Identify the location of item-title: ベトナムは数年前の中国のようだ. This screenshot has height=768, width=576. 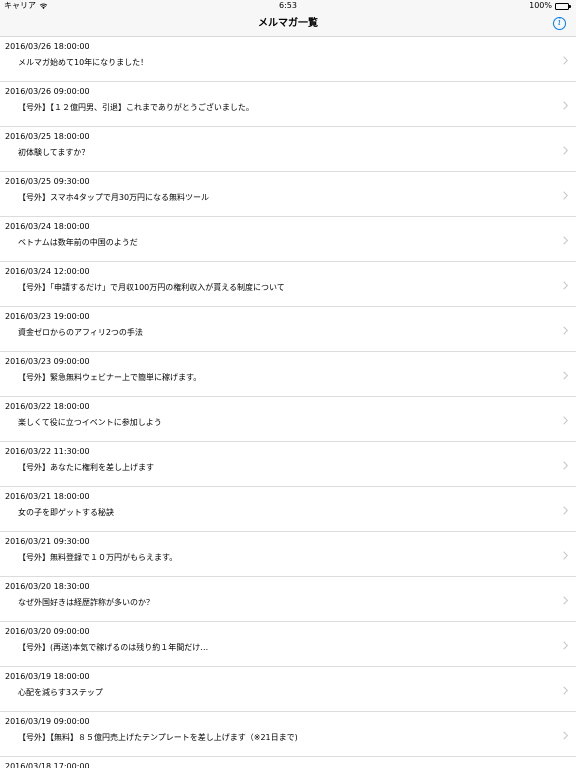
(78, 242).